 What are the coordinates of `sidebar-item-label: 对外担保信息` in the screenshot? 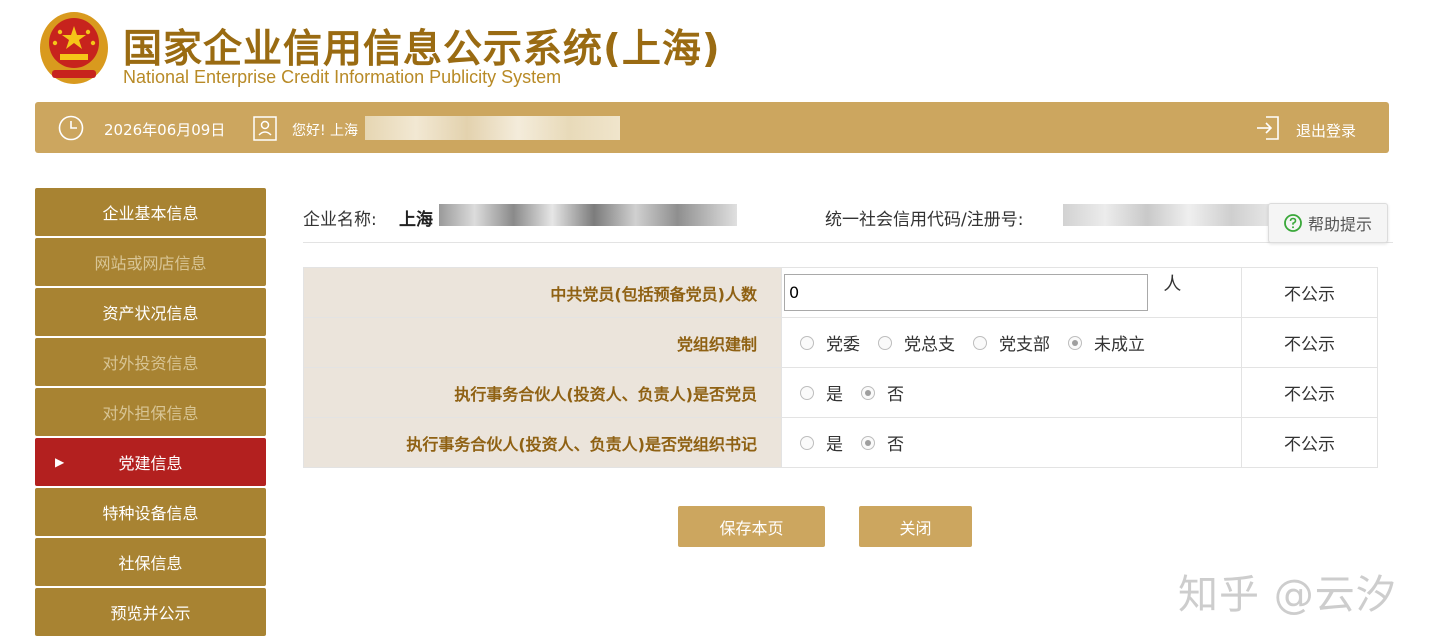 It's located at (150, 413).